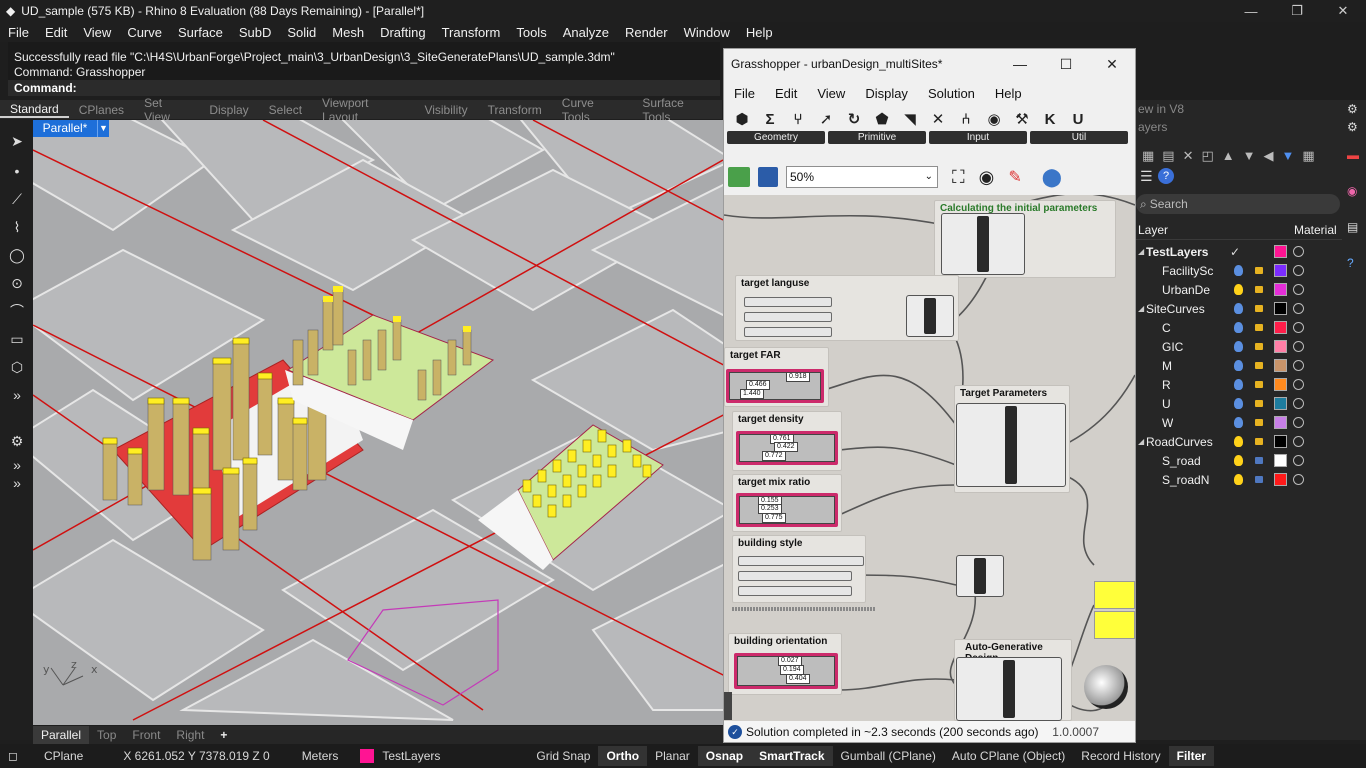 The width and height of the screenshot is (1366, 768). What do you see at coordinates (1239, 479) in the screenshot?
I see `layer-row: S_roadN` at bounding box center [1239, 479].